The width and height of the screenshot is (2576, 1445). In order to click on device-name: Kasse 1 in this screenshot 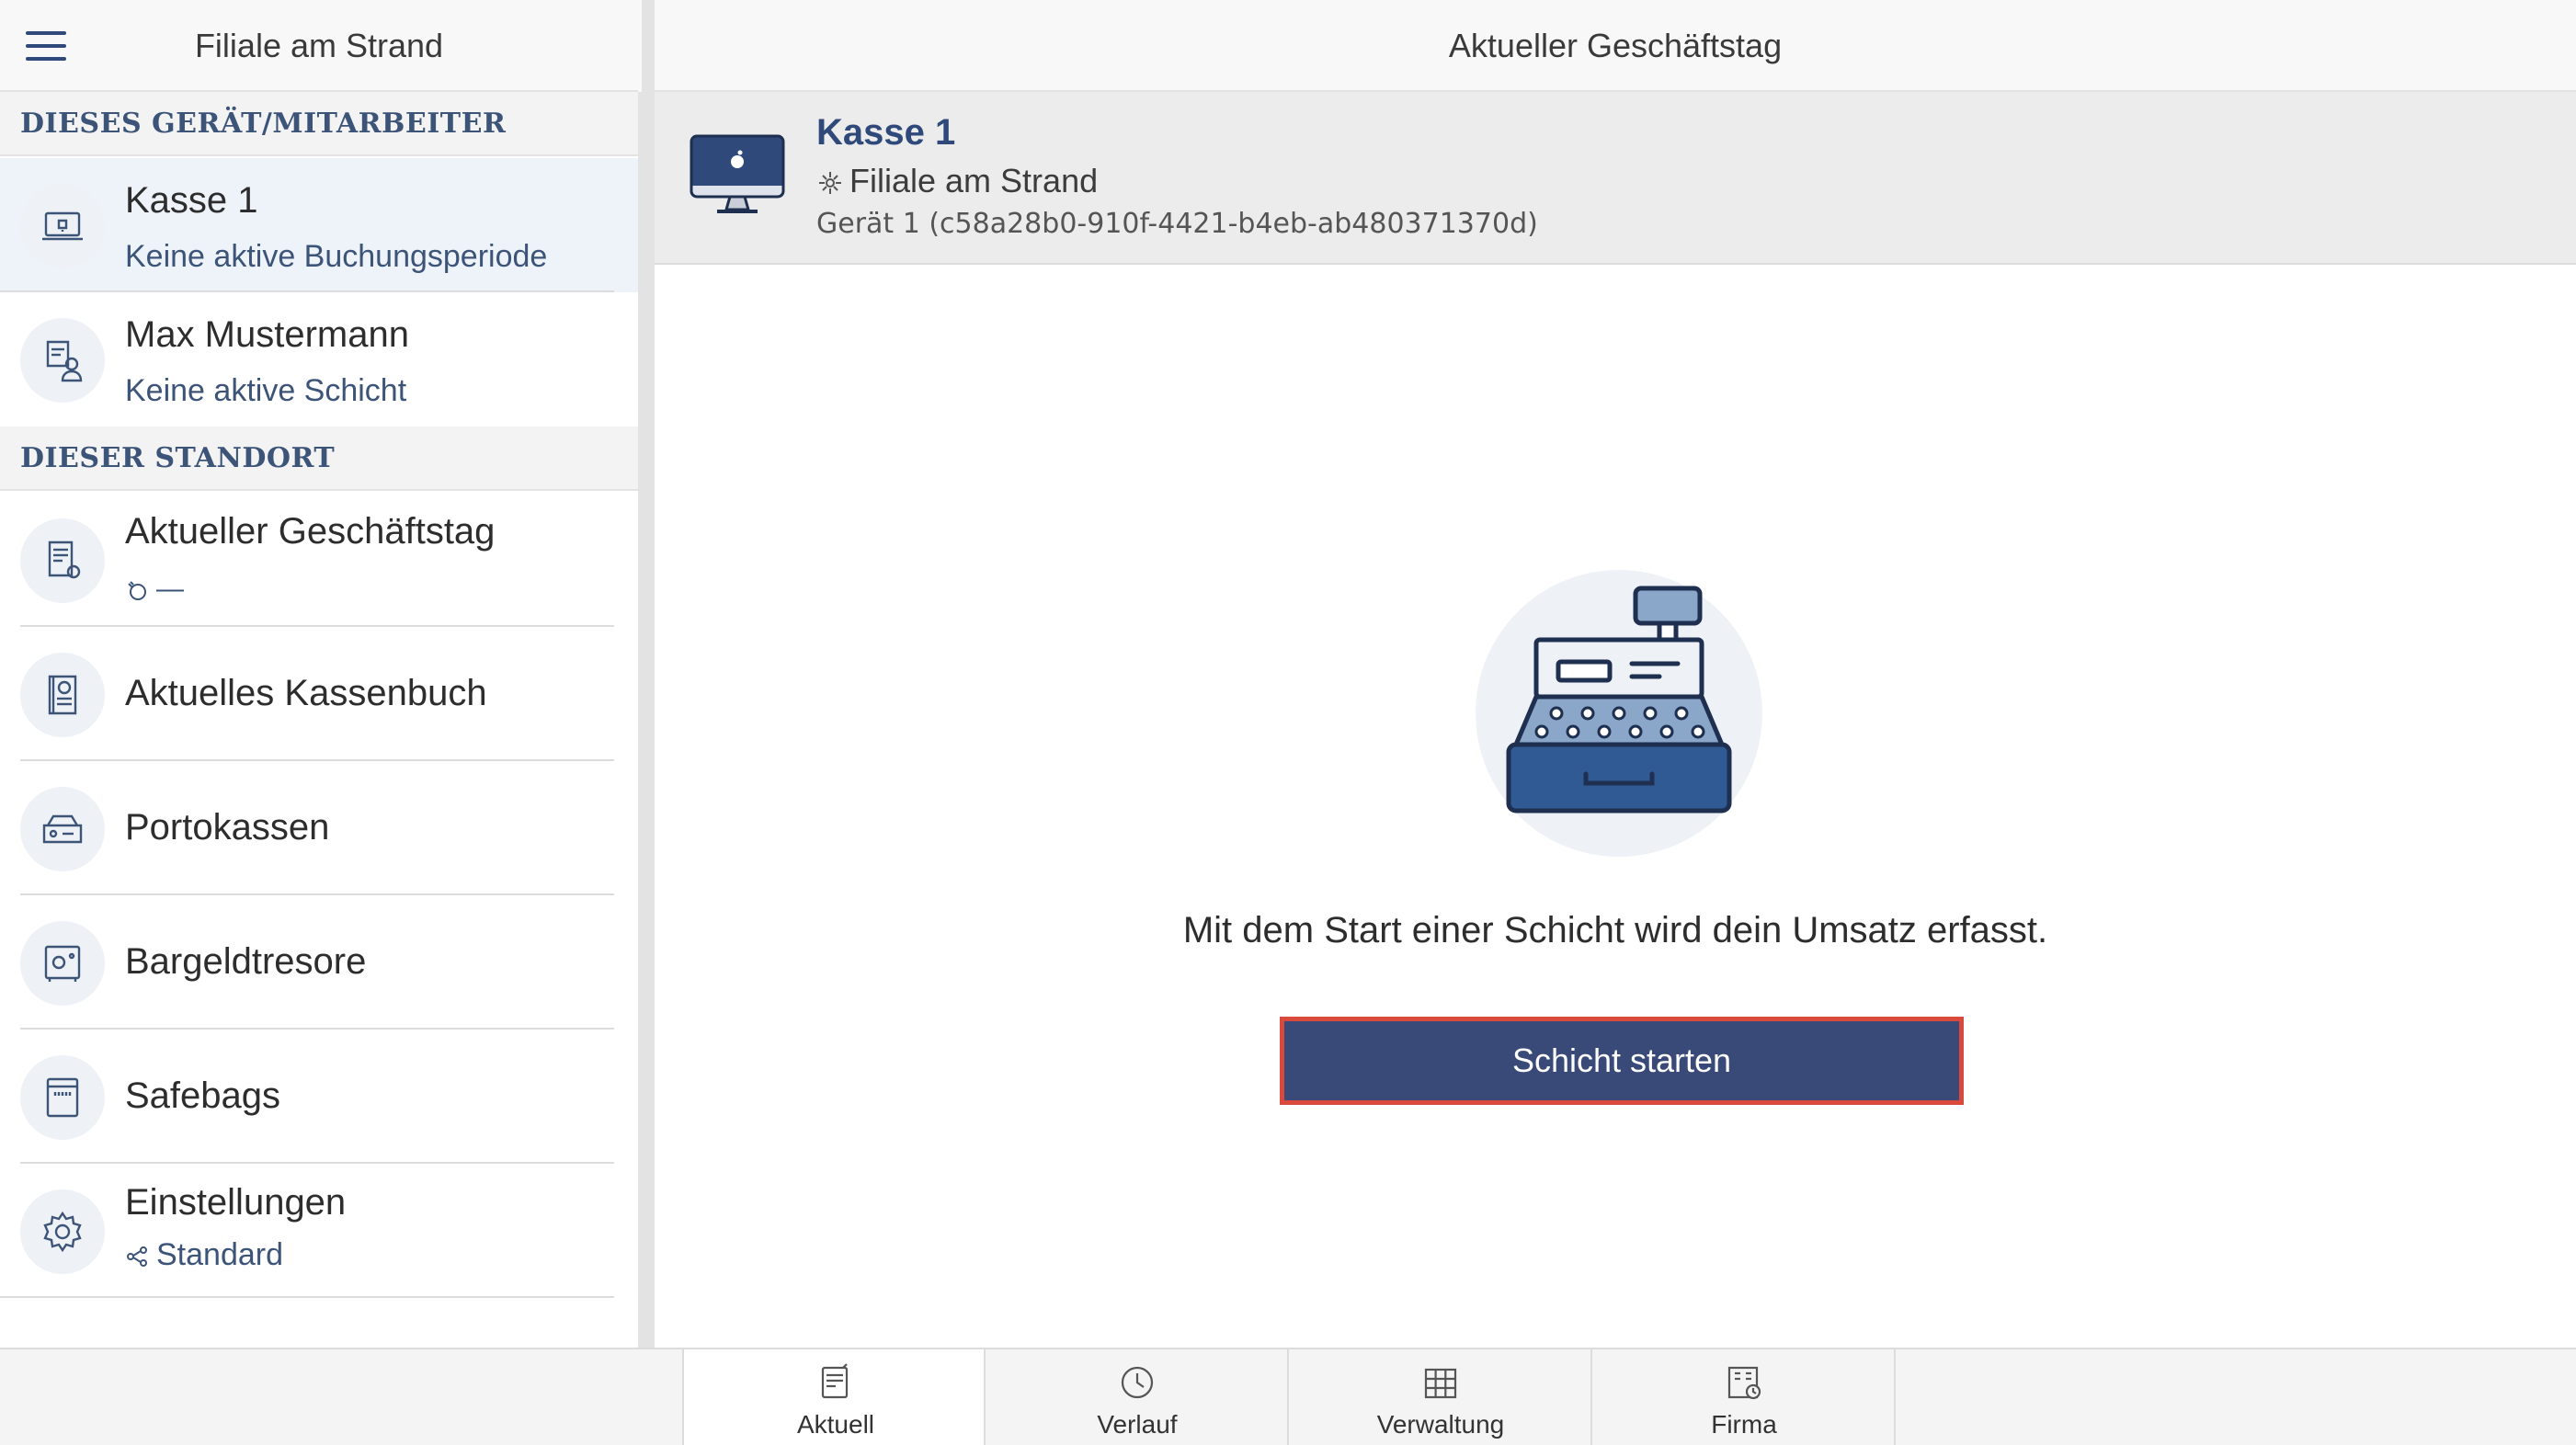, I will do `click(886, 132)`.